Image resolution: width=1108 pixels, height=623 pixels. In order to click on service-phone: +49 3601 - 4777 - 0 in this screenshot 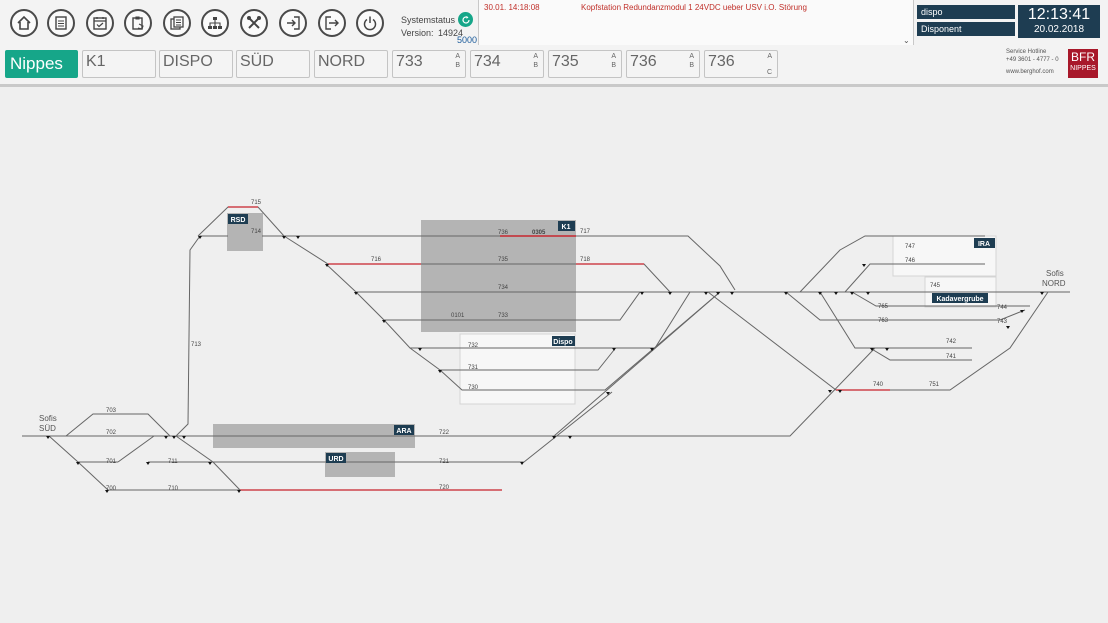, I will do `click(1032, 60)`.